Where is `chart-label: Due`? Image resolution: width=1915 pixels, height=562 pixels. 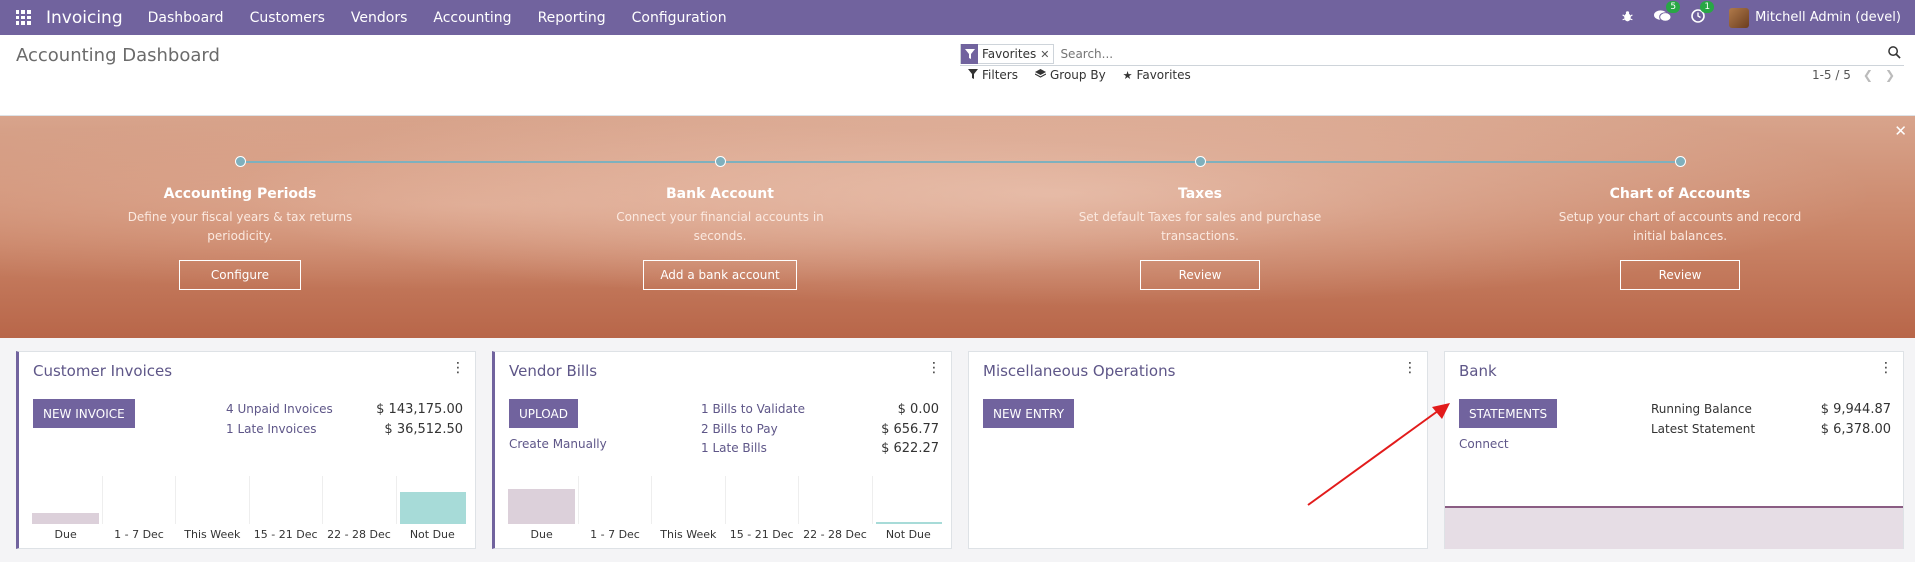
chart-label: Due is located at coordinates (65, 534).